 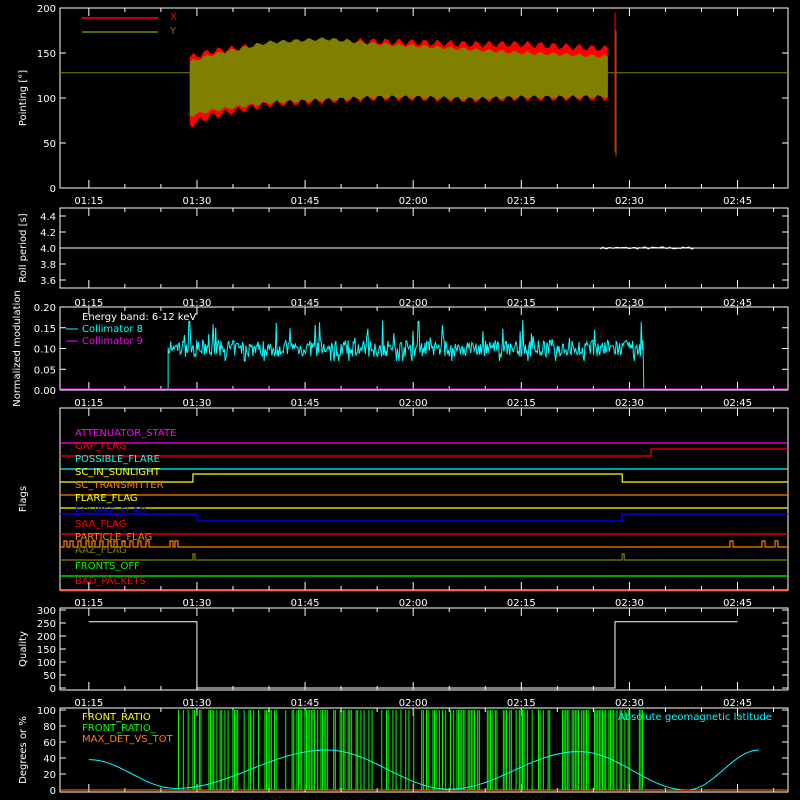 What do you see at coordinates (45, 350) in the screenshot?
I see `y-tick-label: 0.10` at bounding box center [45, 350].